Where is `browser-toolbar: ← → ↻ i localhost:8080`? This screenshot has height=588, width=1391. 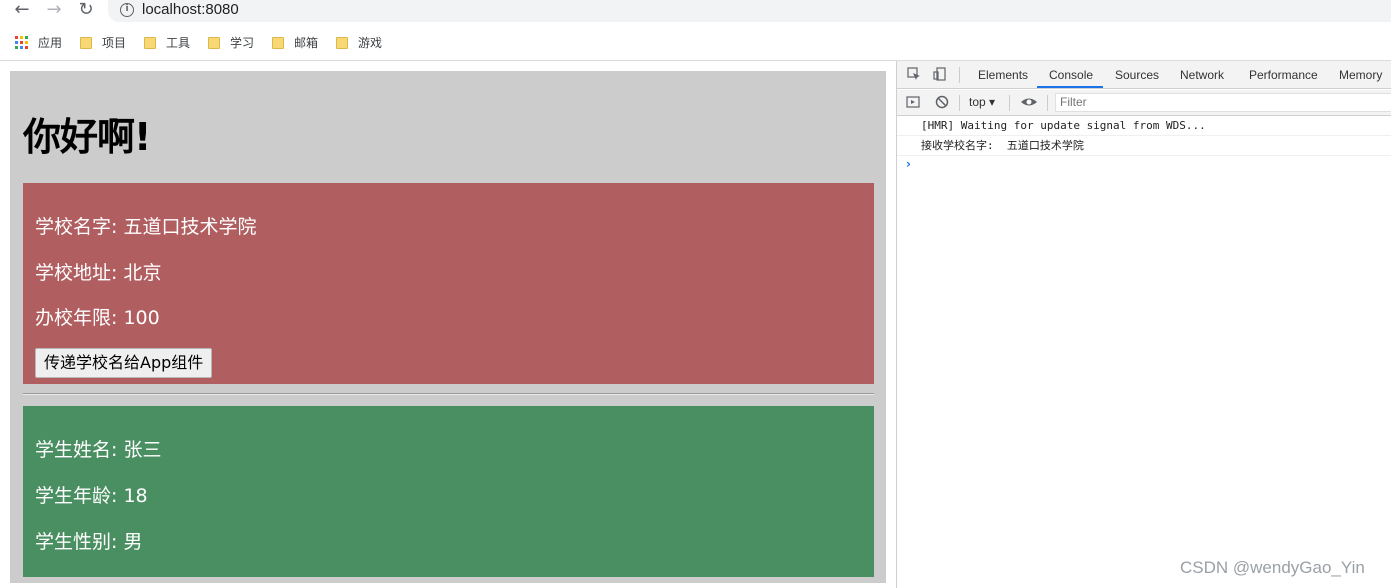
browser-toolbar: ← → ↻ i localhost:8080 is located at coordinates (695, 12).